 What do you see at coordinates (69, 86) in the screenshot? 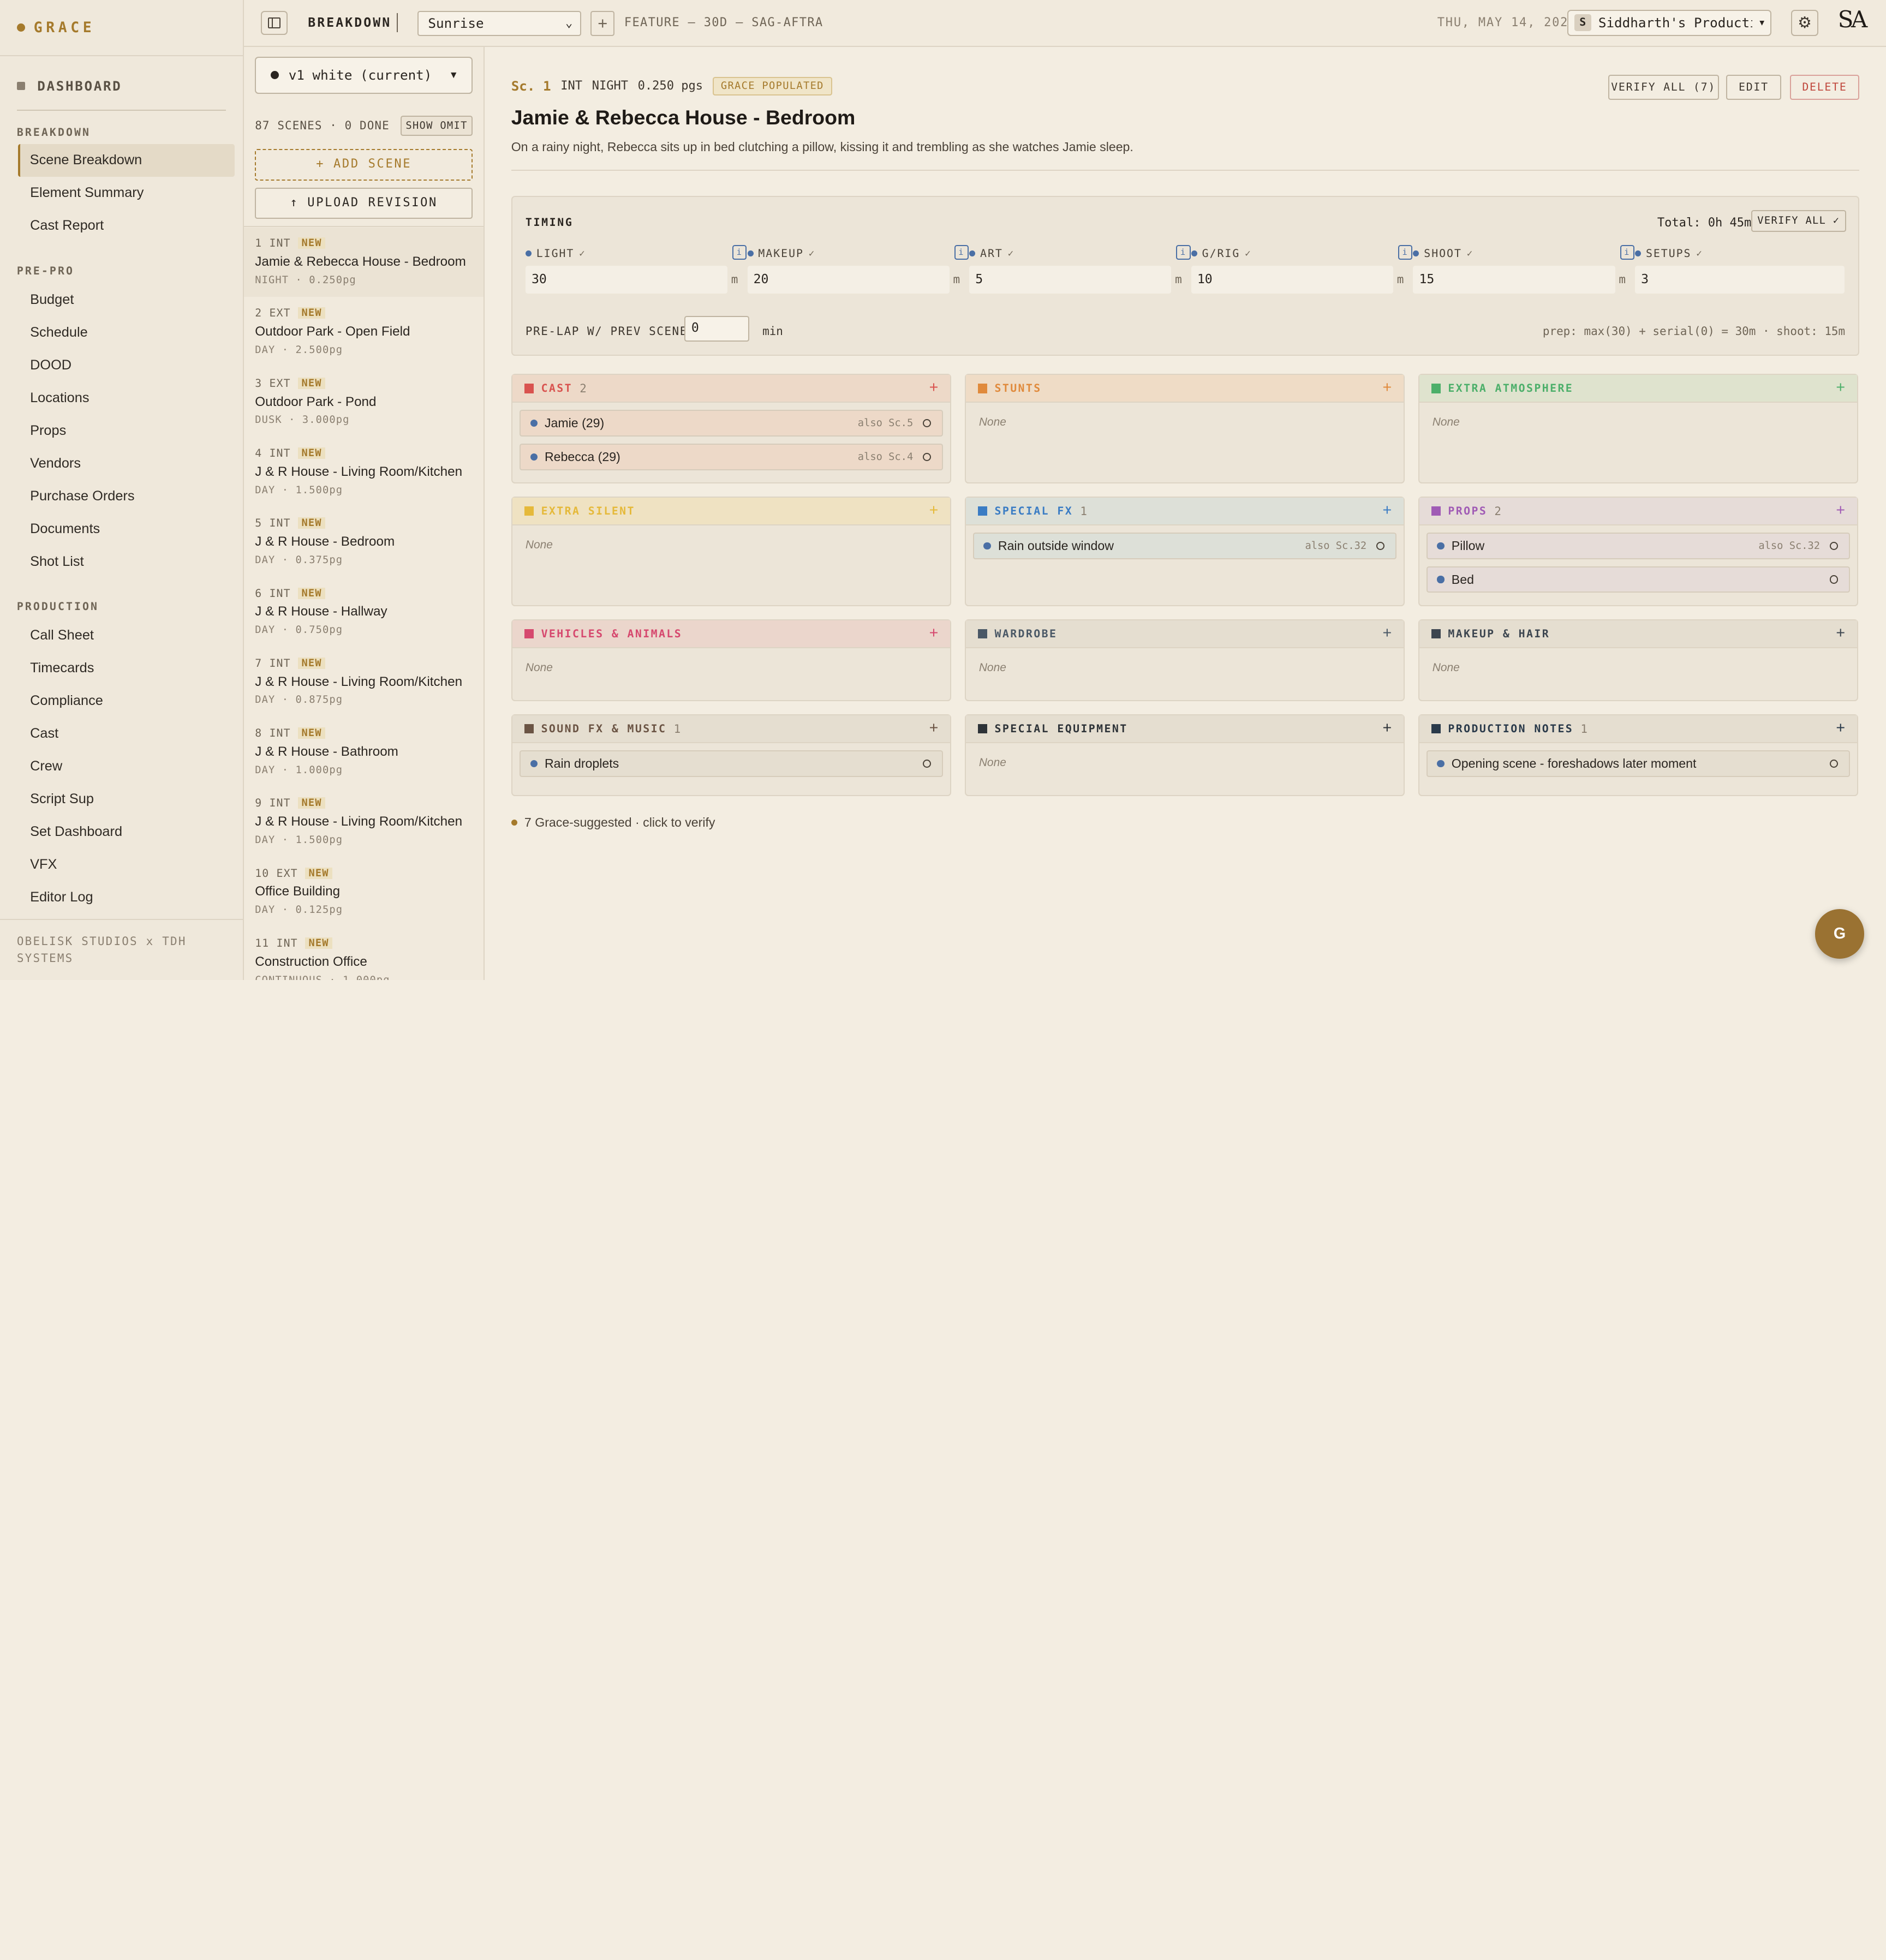
I see `sidebar-item-dashboard: DASHBOARD` at bounding box center [69, 86].